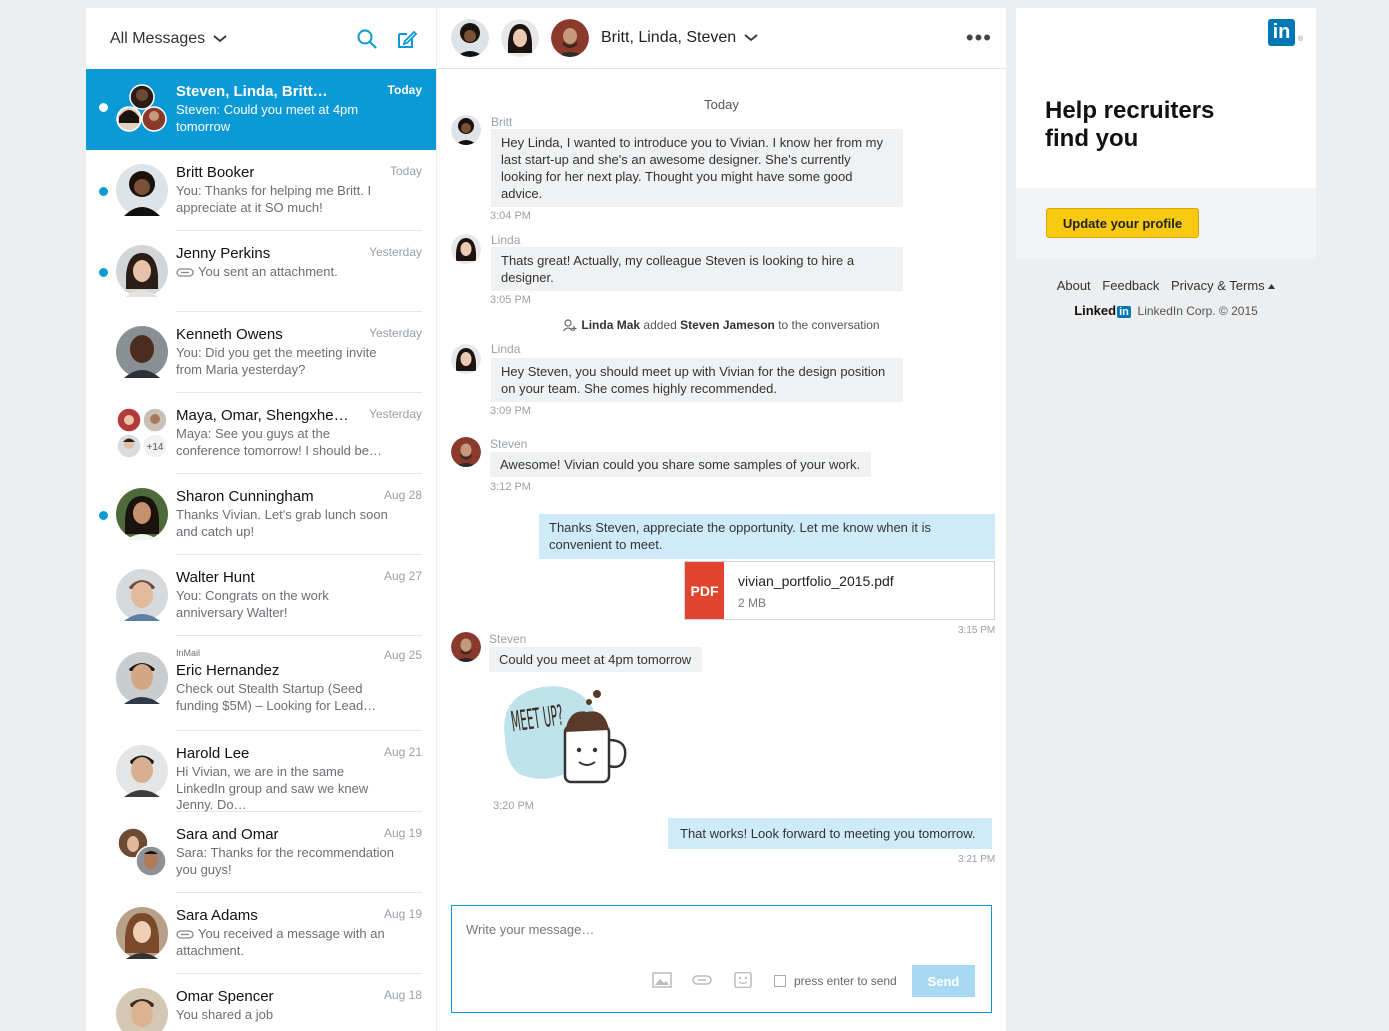 The width and height of the screenshot is (1389, 1031). What do you see at coordinates (225, 1014) in the screenshot?
I see `conversation-snippet: You shared a job` at bounding box center [225, 1014].